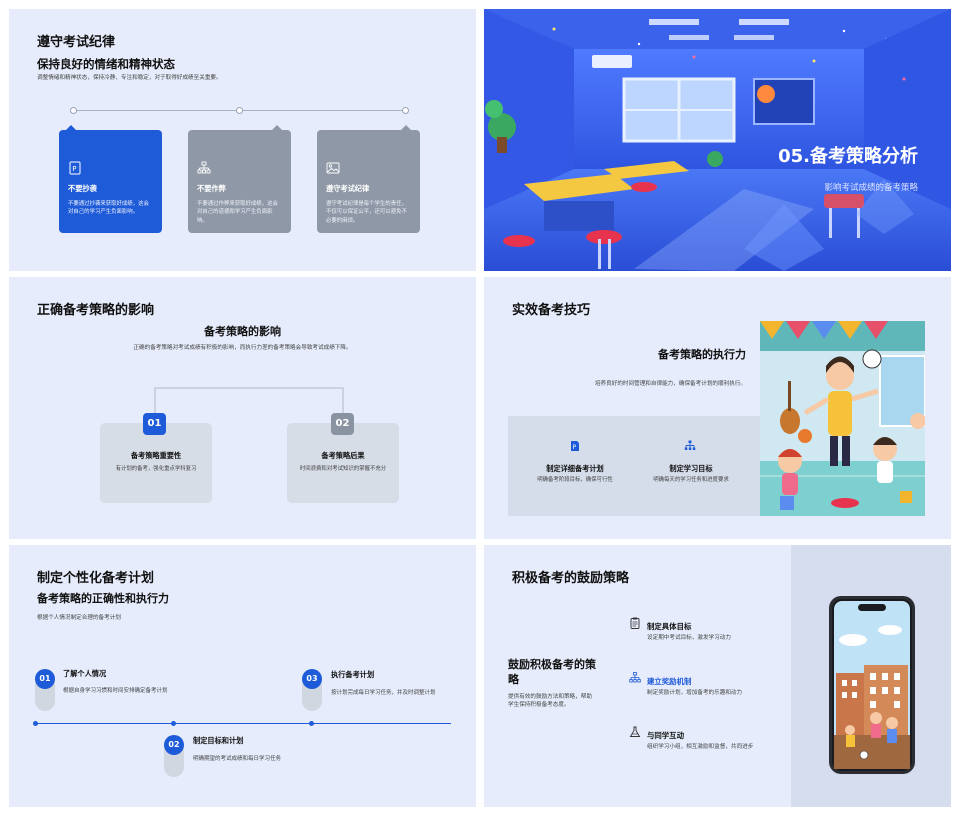 This screenshot has height=816, width=960. I want to click on slide-title: 实效备考技巧, so click(551, 310).